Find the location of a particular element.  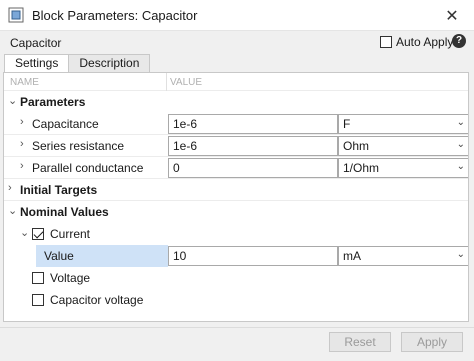

series-resistance-value-input: 1e-6 is located at coordinates (253, 146).